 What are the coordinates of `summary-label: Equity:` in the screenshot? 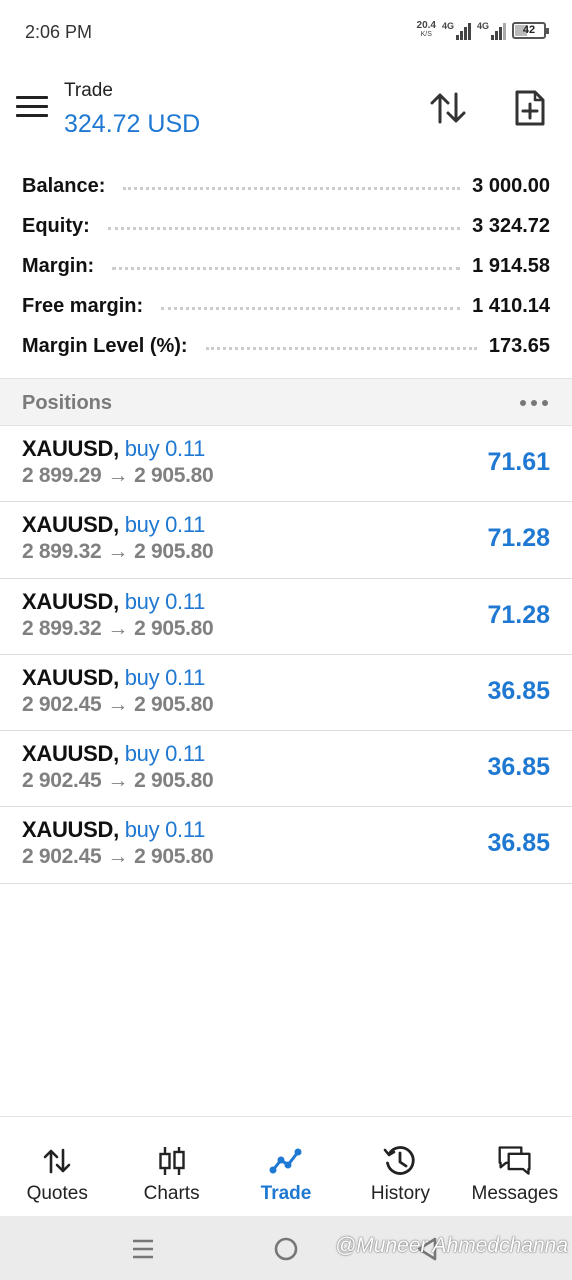 It's located at (56, 226).